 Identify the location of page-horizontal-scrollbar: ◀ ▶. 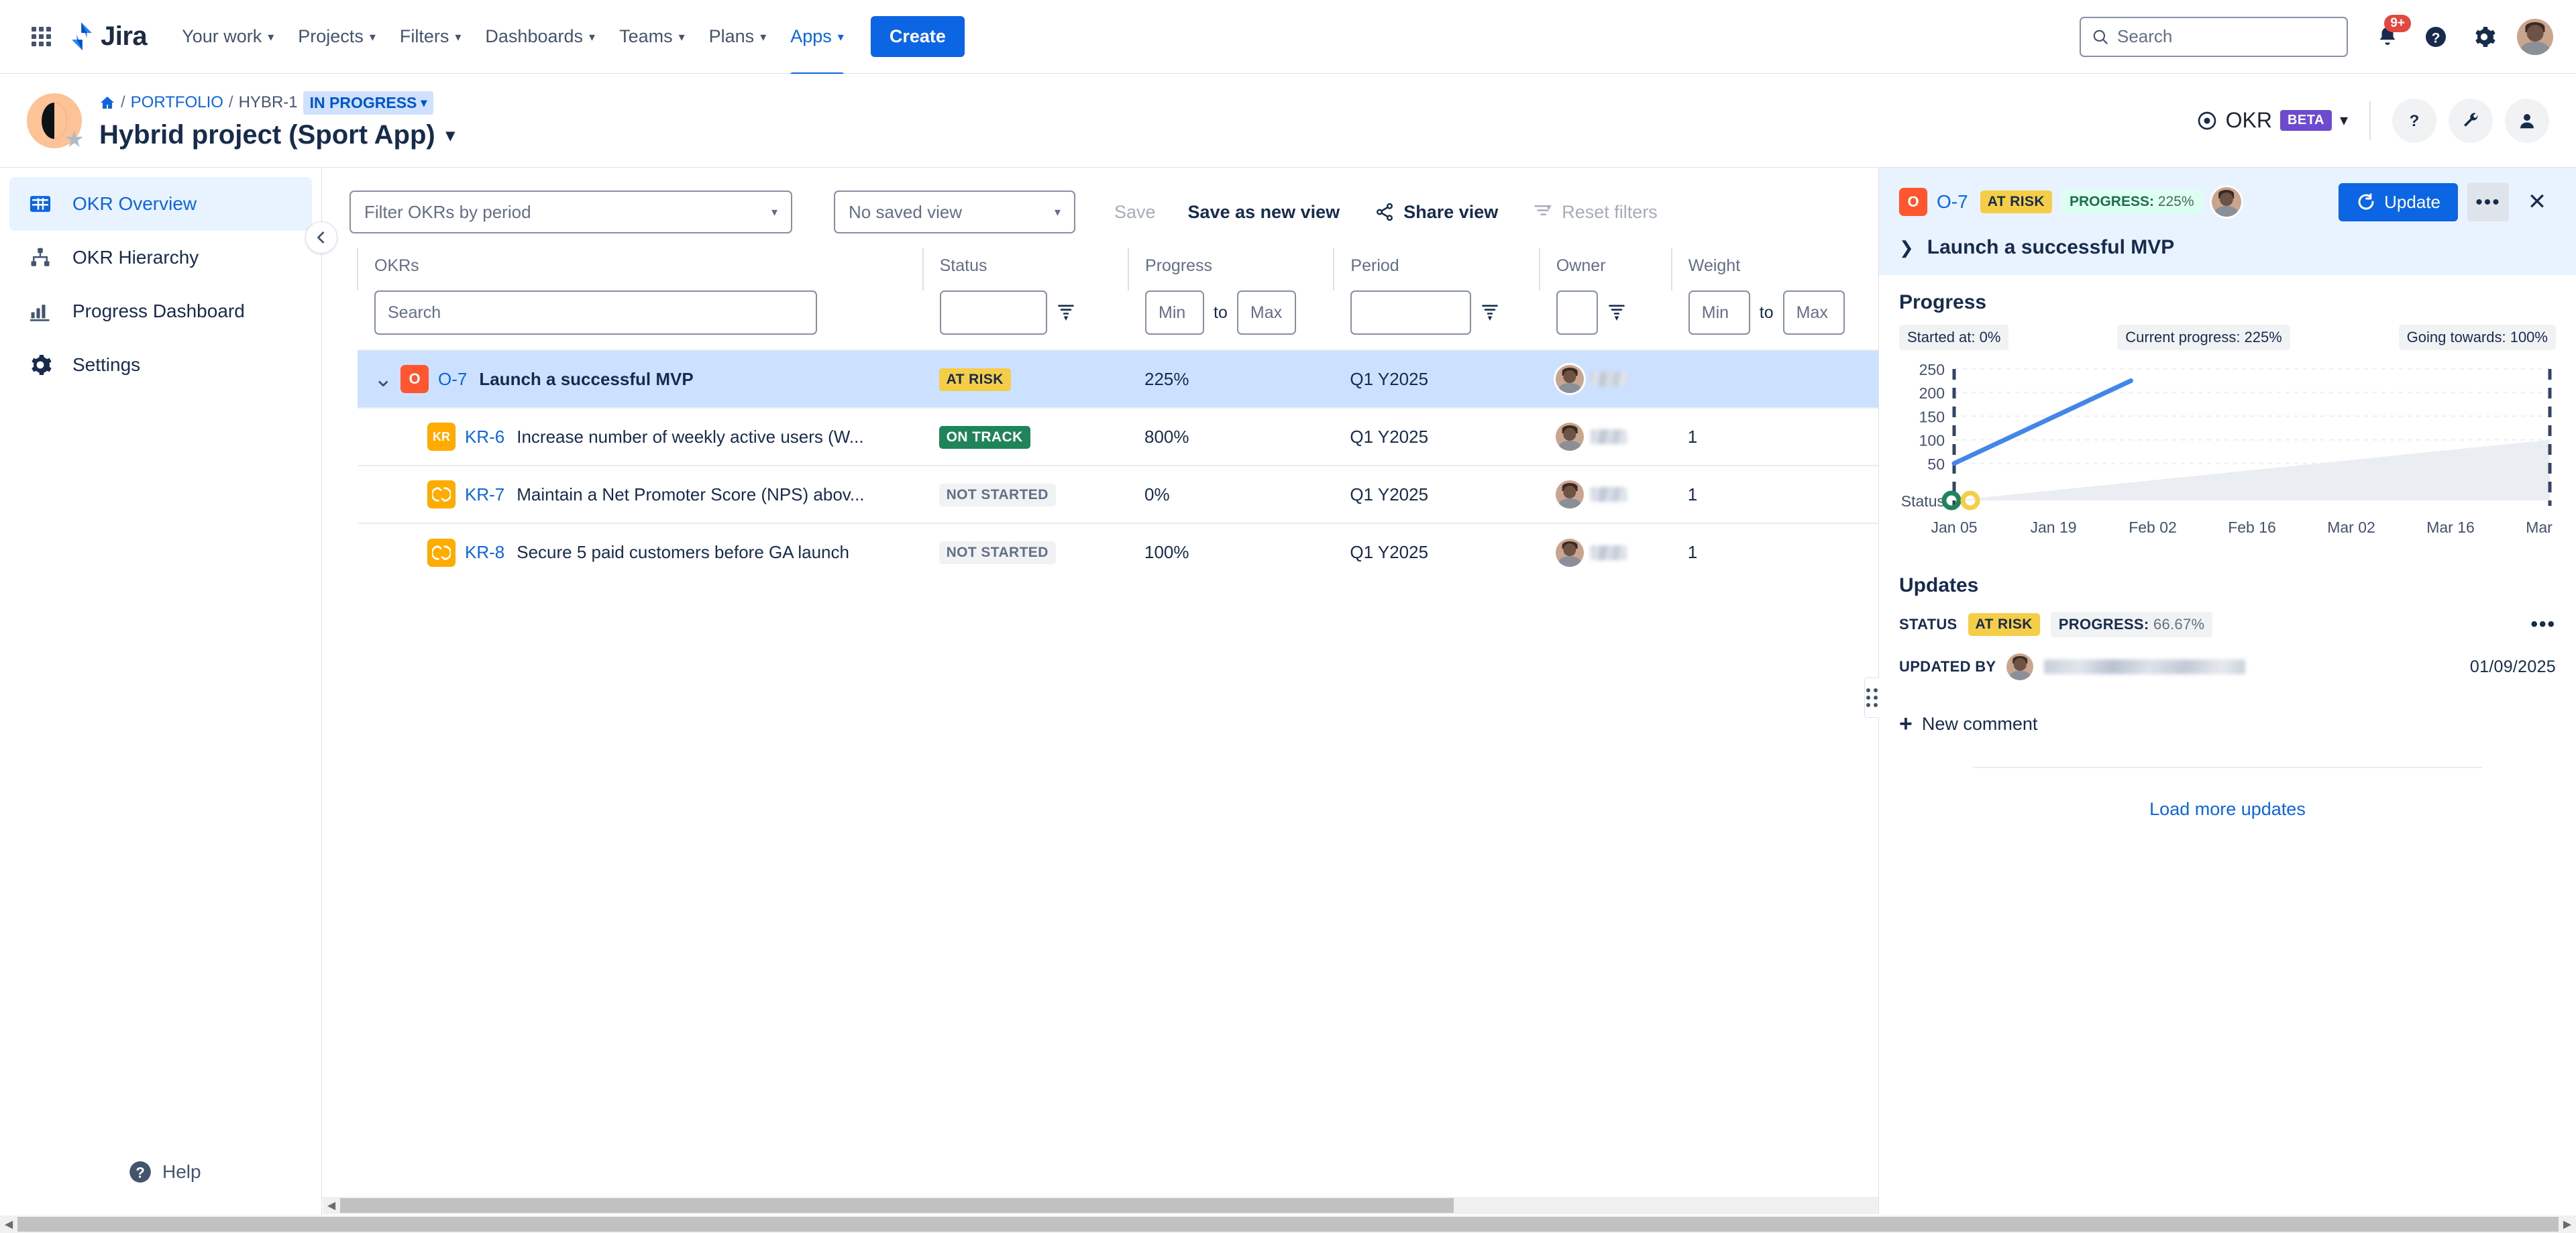
(1288, 1225).